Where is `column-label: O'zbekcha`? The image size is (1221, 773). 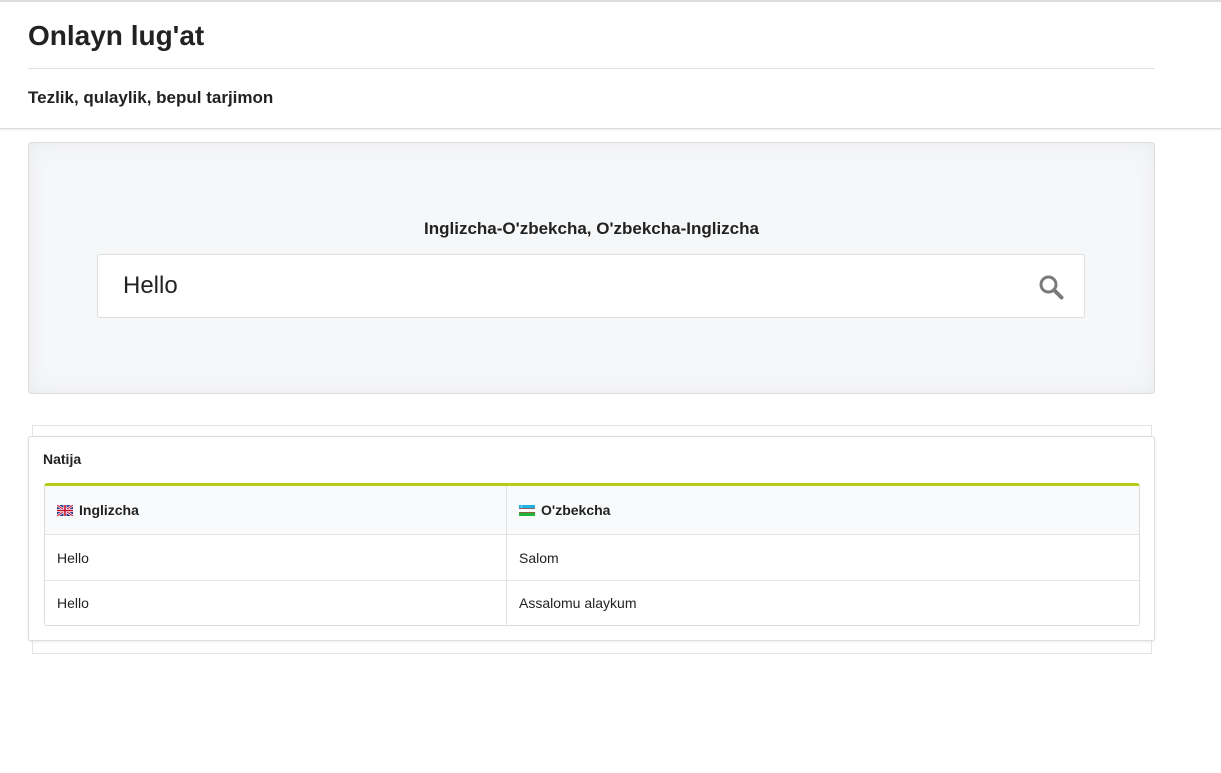 column-label: O'zbekcha is located at coordinates (576, 509).